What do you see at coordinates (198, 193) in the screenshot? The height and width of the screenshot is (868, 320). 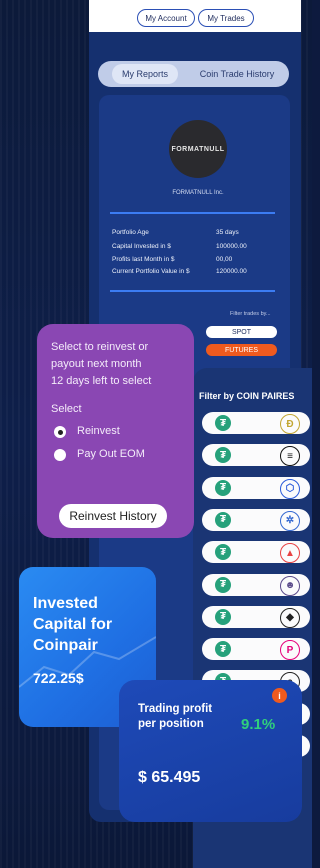 I see `company-name: FORMATNULL Inc.` at bounding box center [198, 193].